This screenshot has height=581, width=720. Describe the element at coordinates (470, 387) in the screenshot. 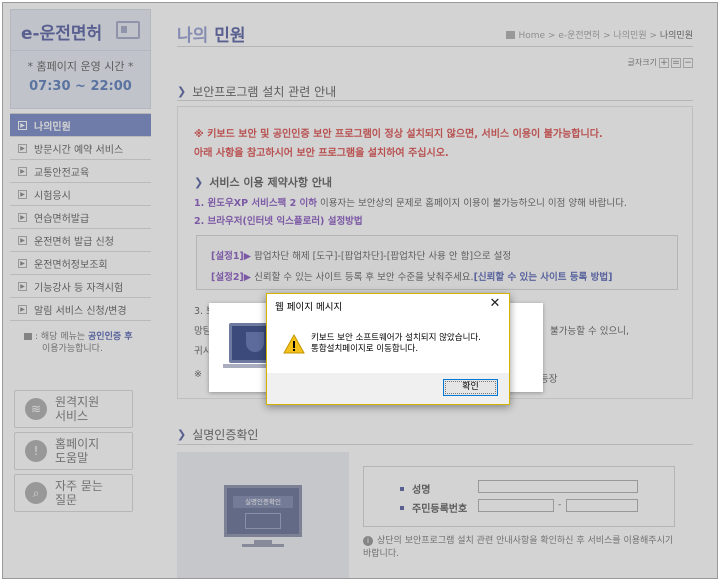

I see `ok-button: 확인` at that location.